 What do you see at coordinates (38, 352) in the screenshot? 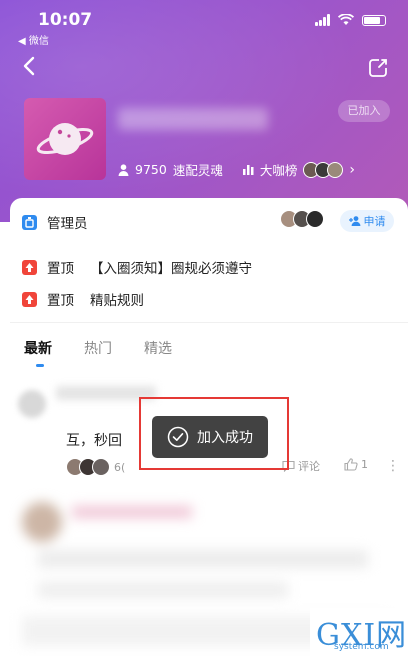
I see `tab-latest: 最新` at bounding box center [38, 352].